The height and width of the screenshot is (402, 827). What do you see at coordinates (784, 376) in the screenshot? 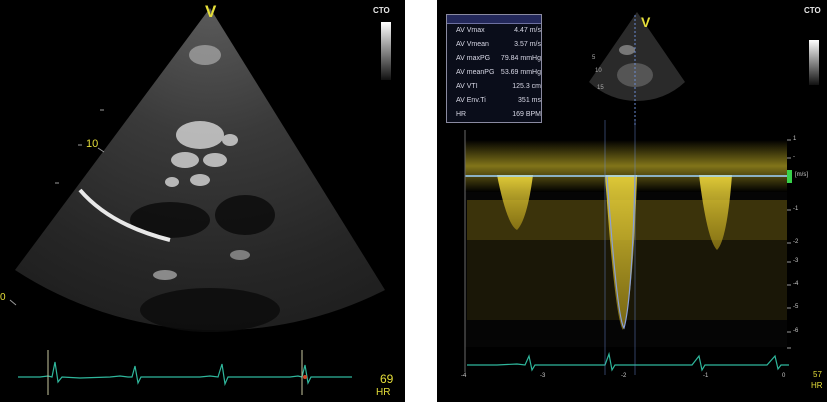
I see `time-tick-label: 0` at bounding box center [784, 376].